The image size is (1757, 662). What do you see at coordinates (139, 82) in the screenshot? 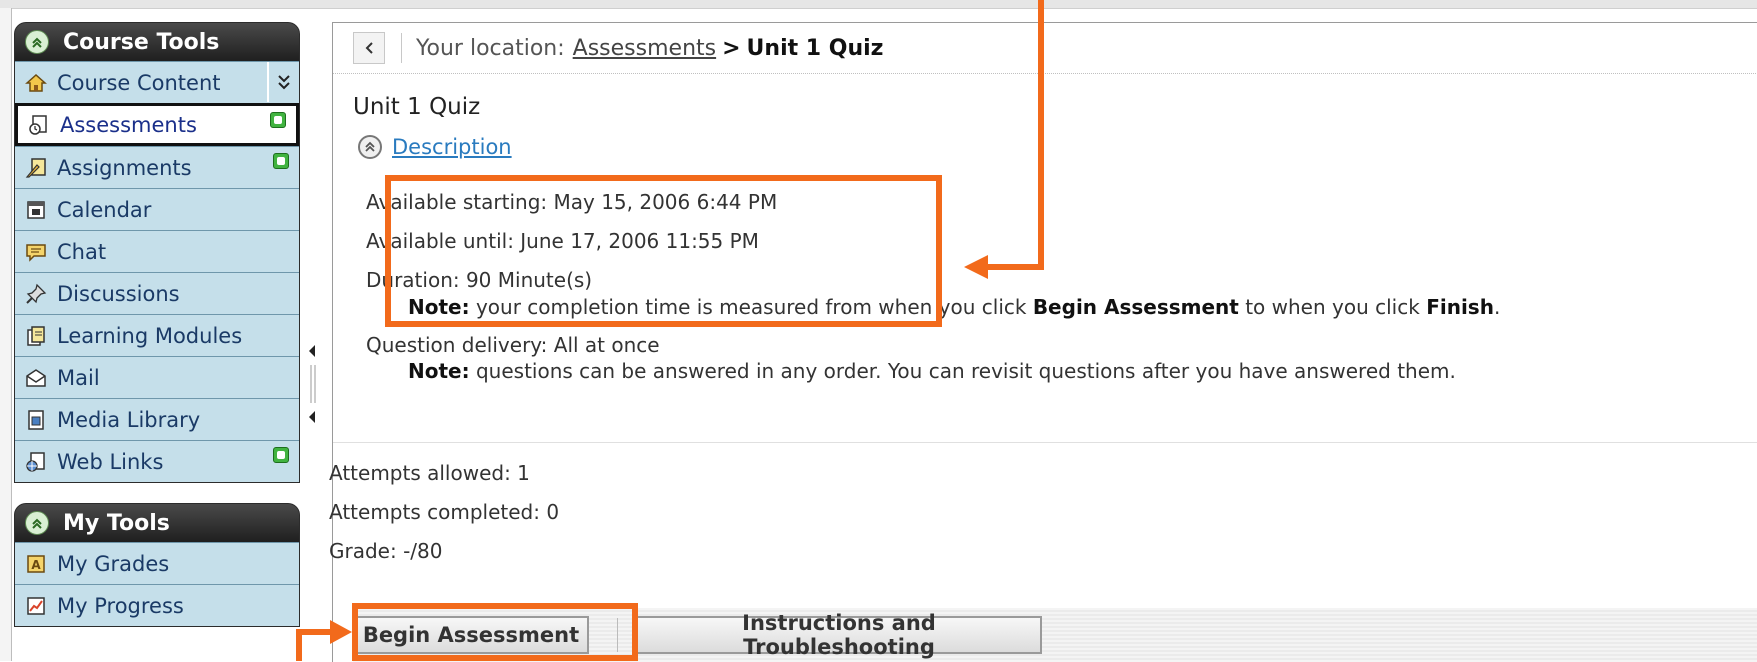
I see `sidebar-item-label: Course Content` at bounding box center [139, 82].